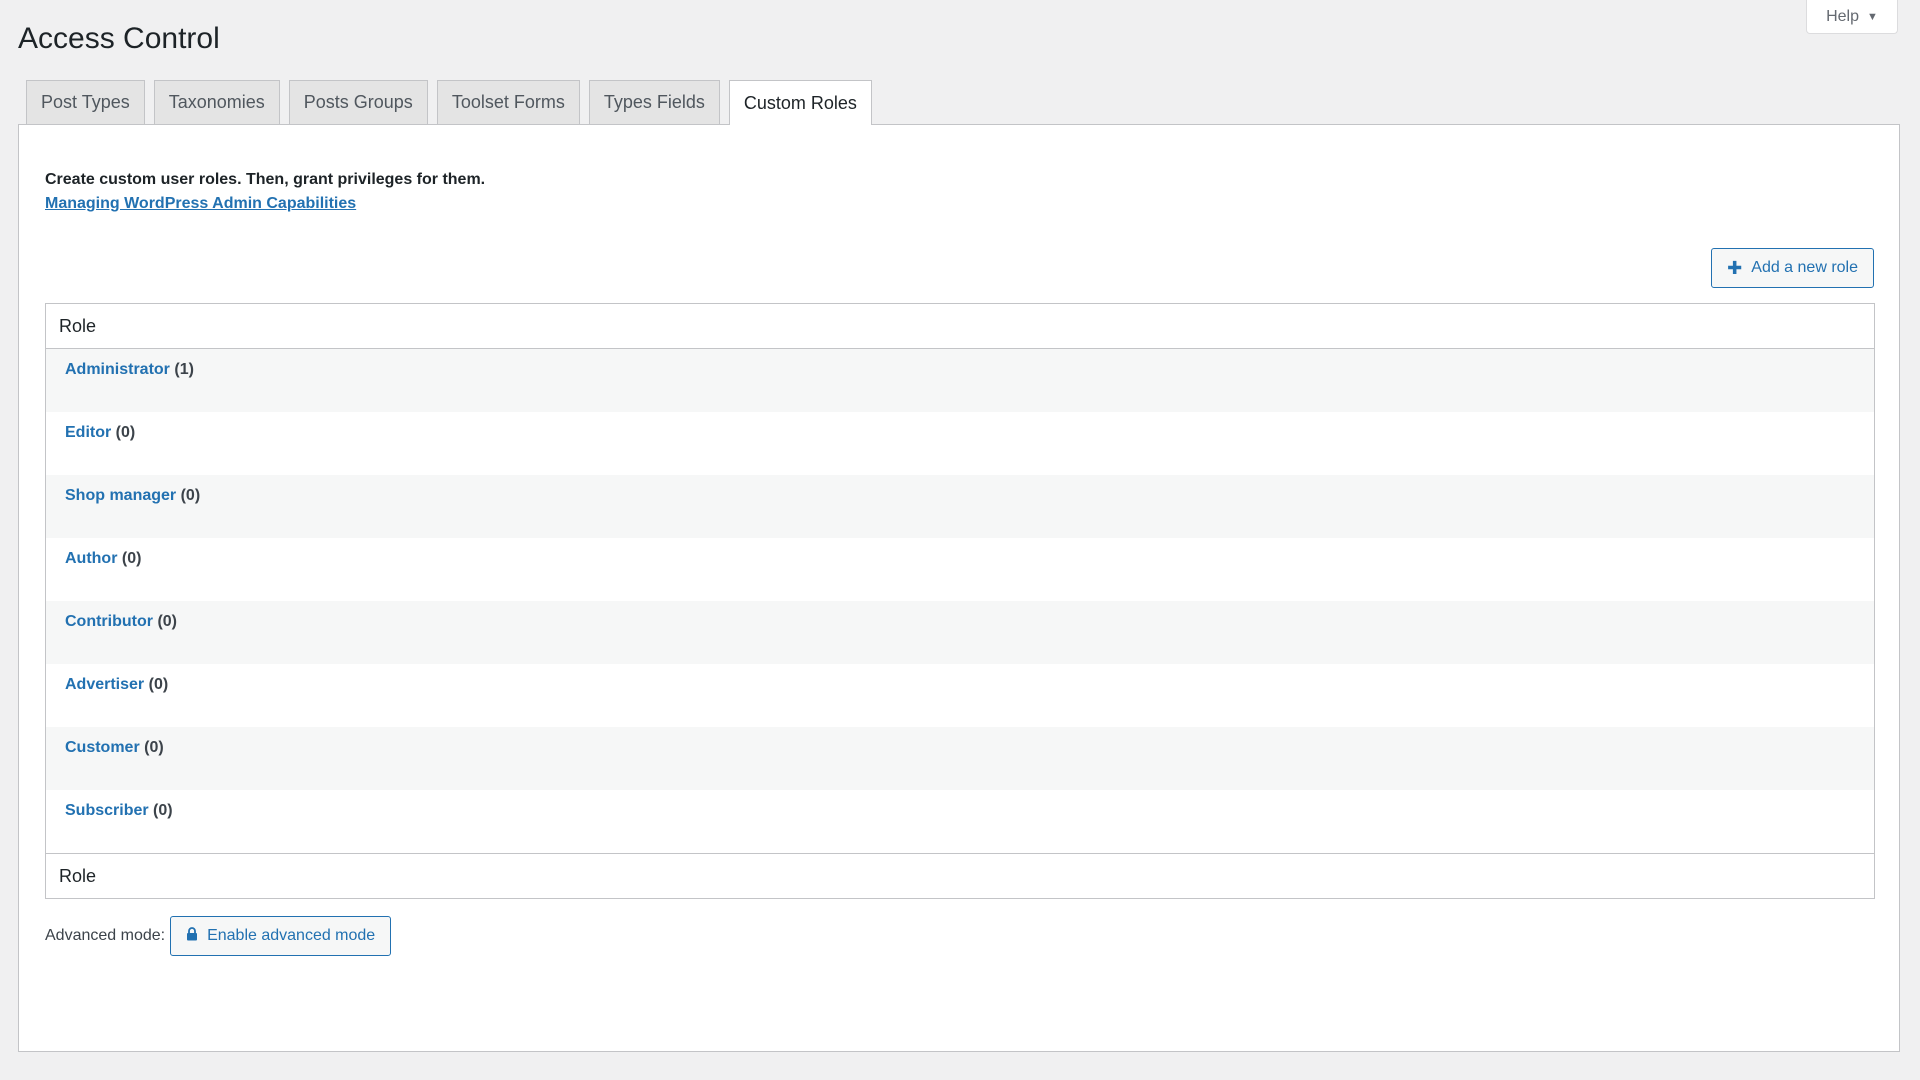 This screenshot has height=1080, width=1920. Describe the element at coordinates (119, 38) in the screenshot. I see `page-title: Access Control` at that location.